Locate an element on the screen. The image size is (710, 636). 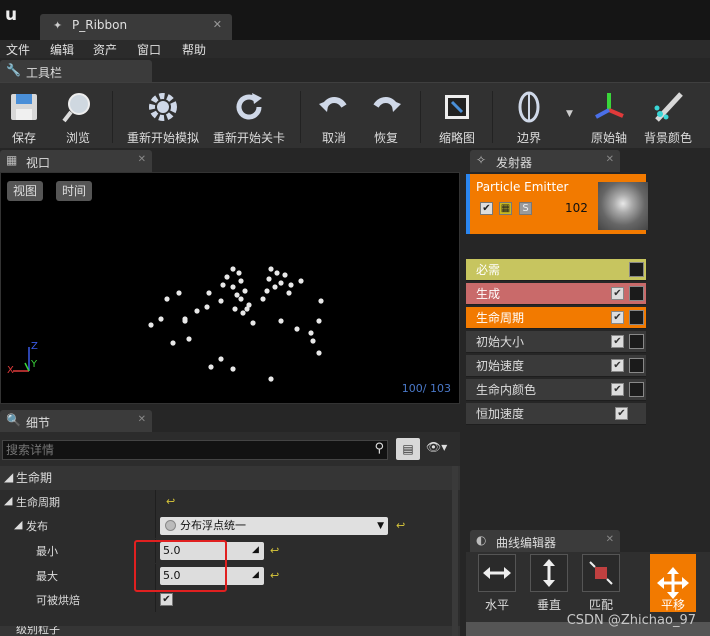
origin-axis-button: 原始轴 is located at coordinates (609, 117).